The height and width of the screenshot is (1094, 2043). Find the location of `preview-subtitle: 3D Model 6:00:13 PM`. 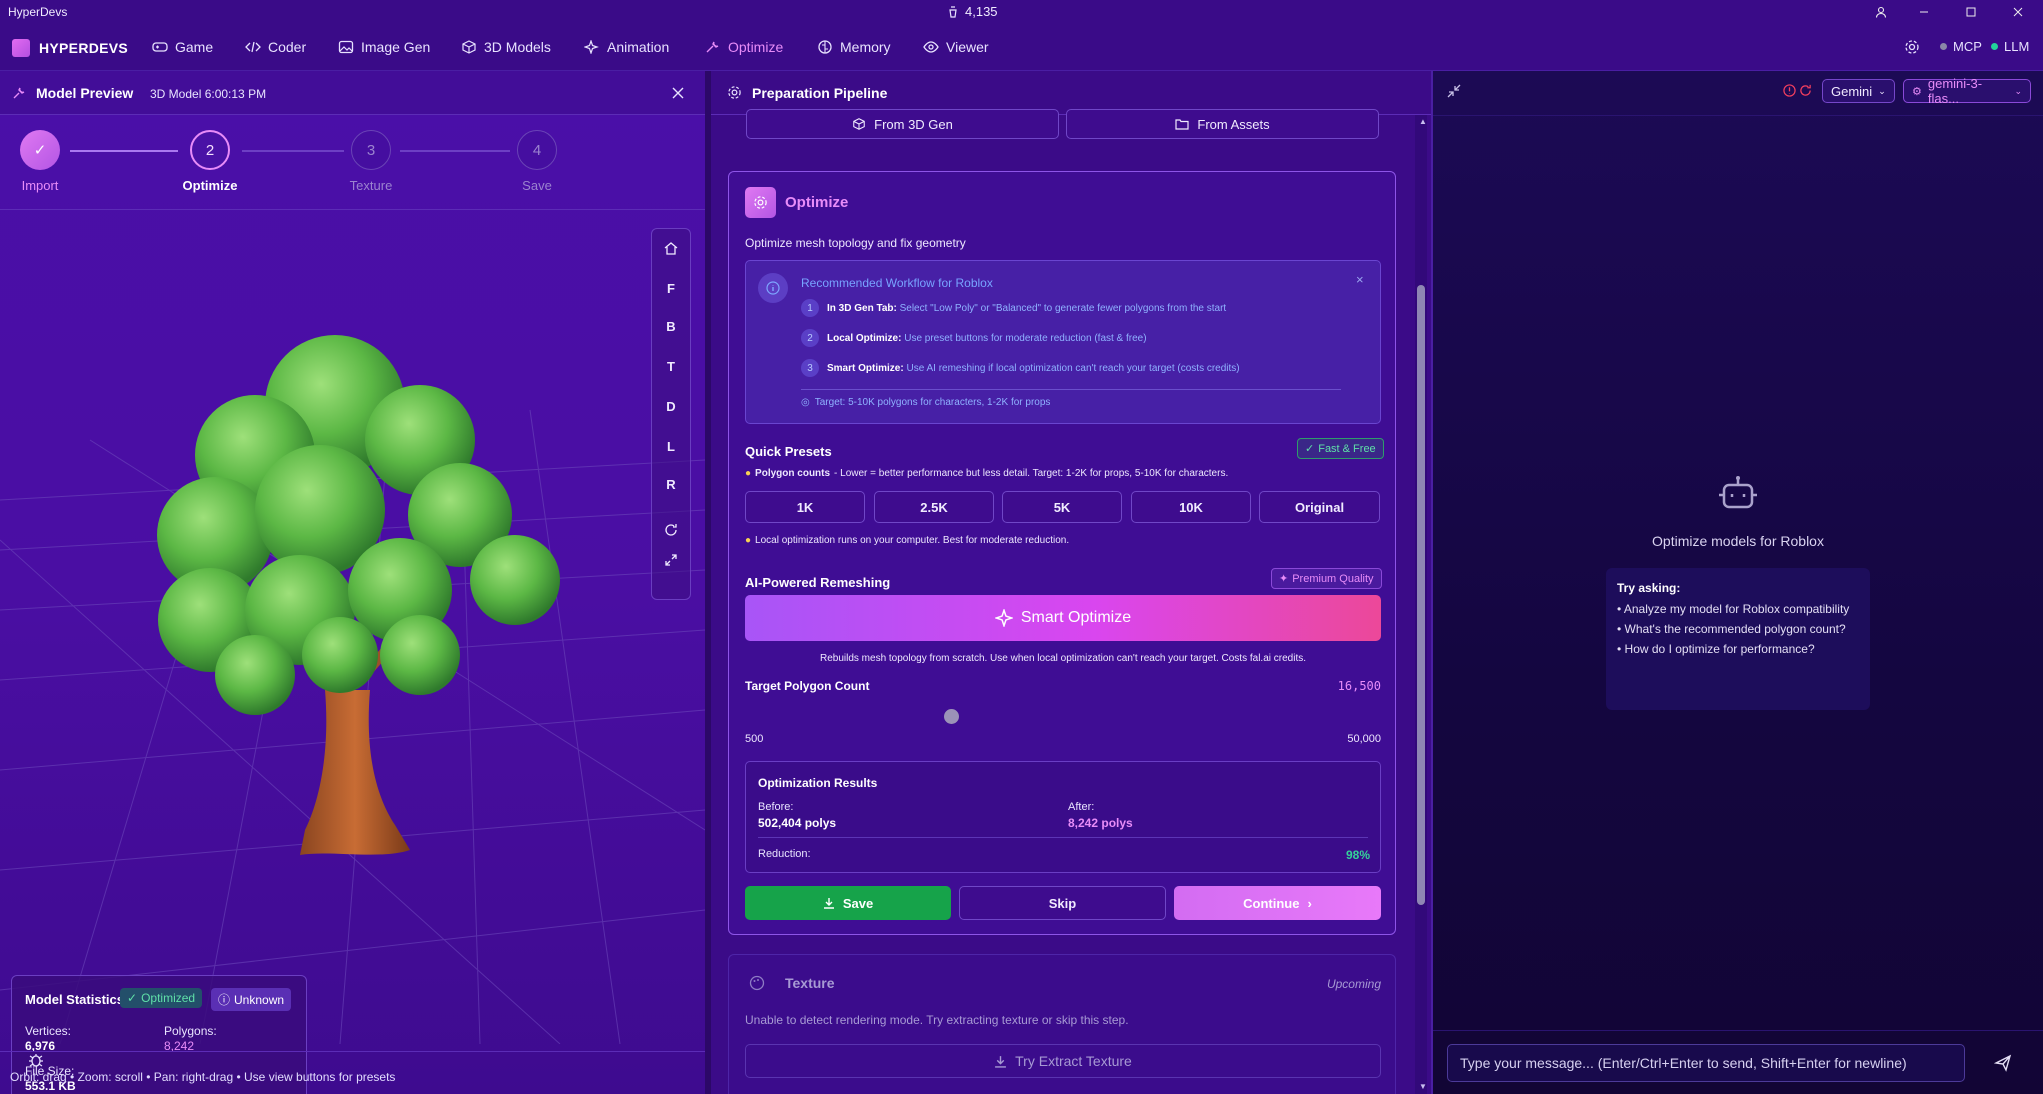

preview-subtitle: 3D Model 6:00:13 PM is located at coordinates (208, 94).